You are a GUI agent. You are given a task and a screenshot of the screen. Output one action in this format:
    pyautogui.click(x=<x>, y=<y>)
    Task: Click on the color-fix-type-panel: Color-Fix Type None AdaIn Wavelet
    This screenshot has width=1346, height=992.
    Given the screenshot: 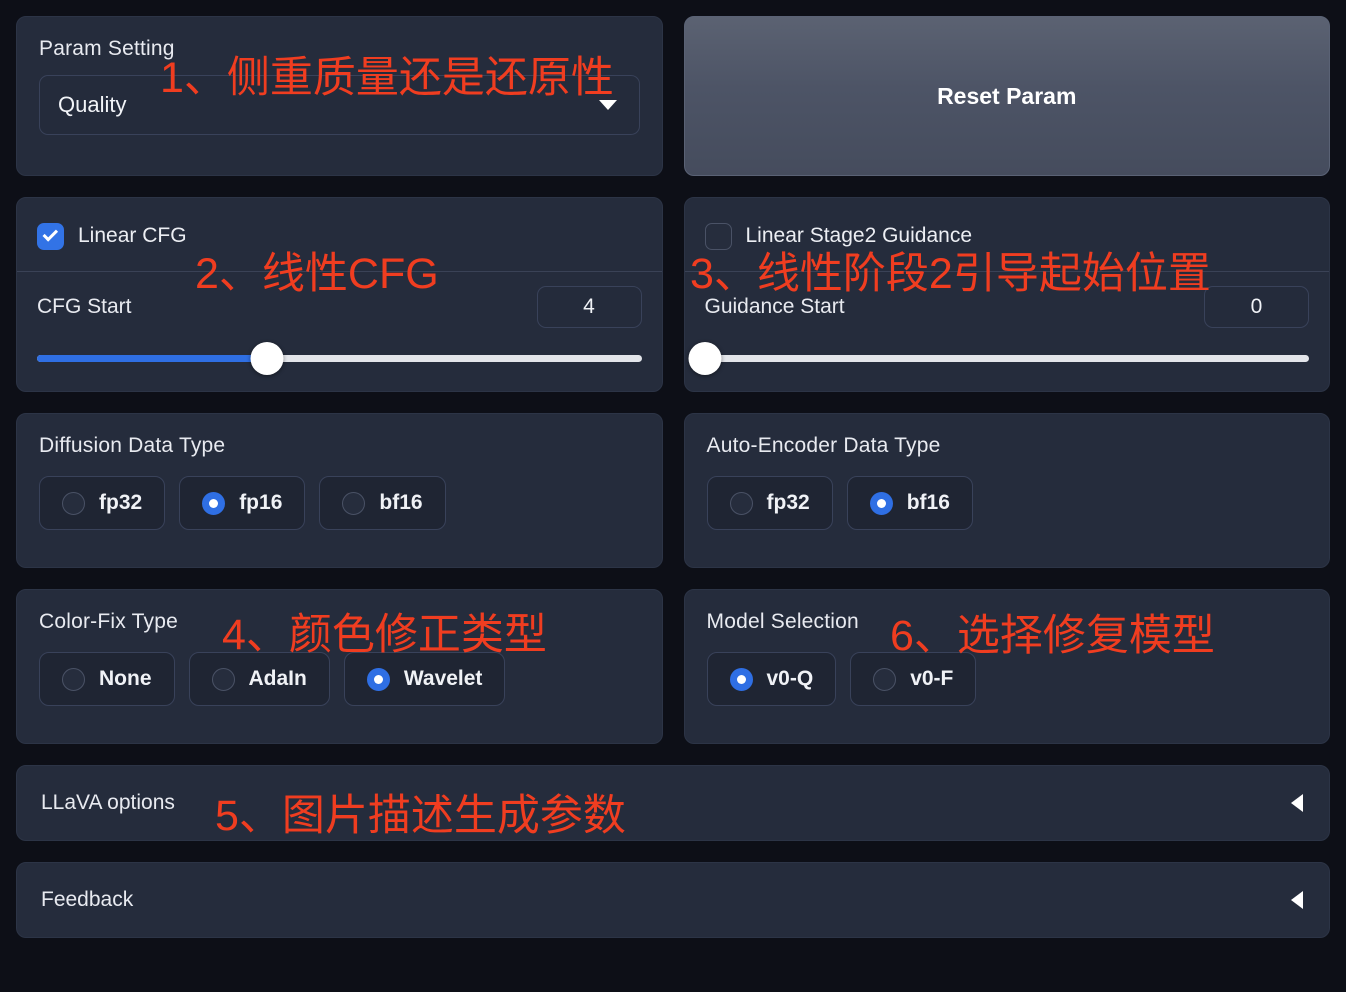 What is the action you would take?
    pyautogui.click(x=339, y=666)
    